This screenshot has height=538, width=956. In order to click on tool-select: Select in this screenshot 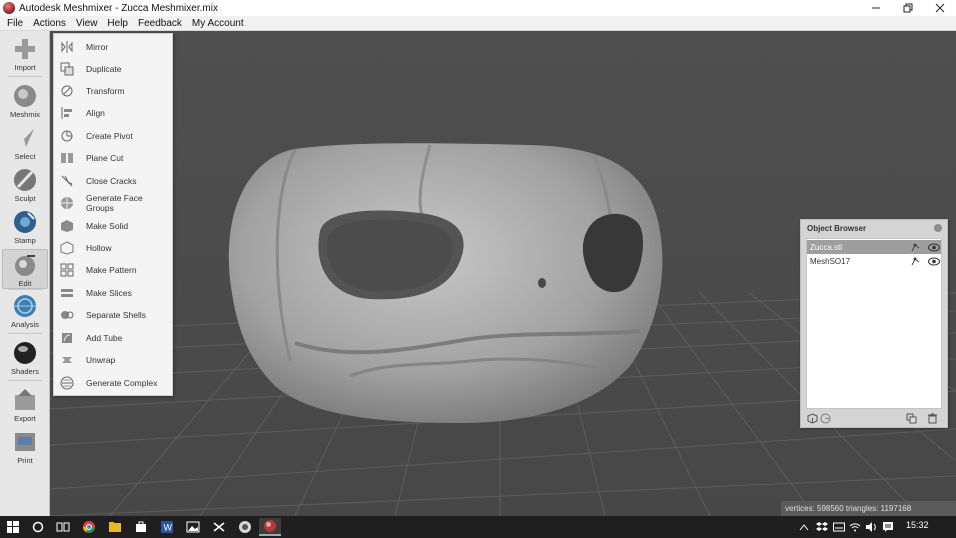, I will do `click(25, 143)`.